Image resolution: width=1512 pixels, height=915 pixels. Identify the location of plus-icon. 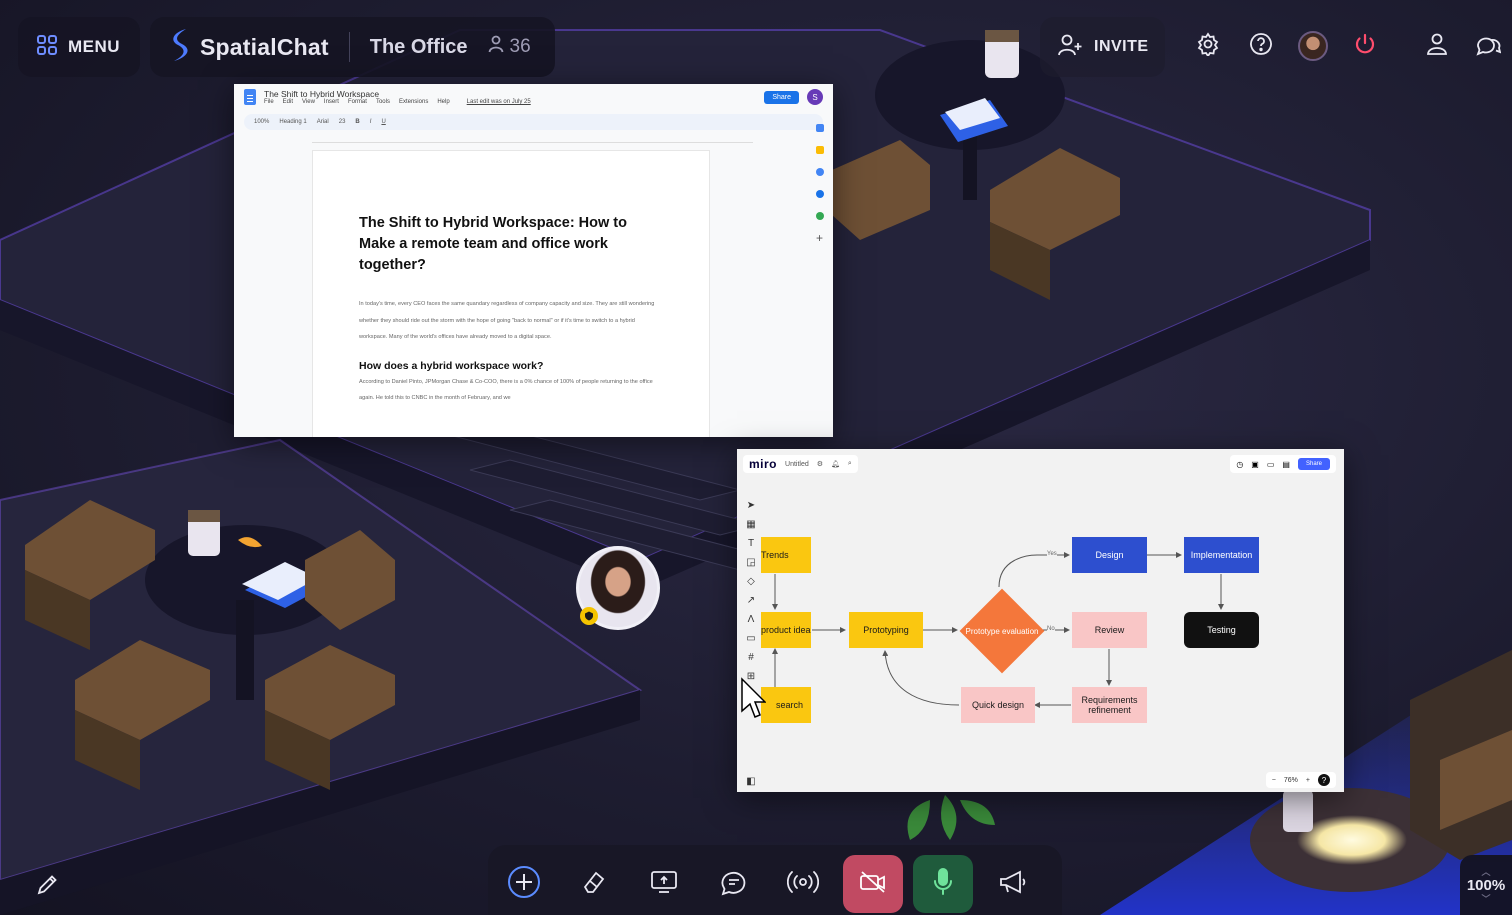
(524, 884).